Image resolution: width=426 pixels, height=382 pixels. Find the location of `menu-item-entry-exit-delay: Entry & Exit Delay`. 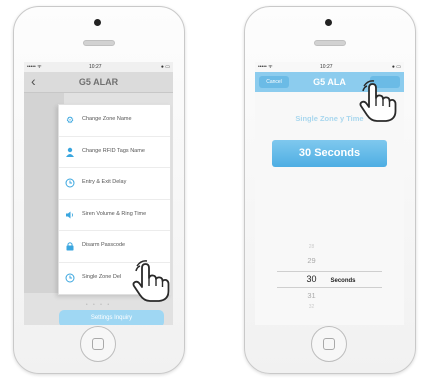

menu-item-entry-exit-delay: Entry & Exit Delay is located at coordinates (114, 184).